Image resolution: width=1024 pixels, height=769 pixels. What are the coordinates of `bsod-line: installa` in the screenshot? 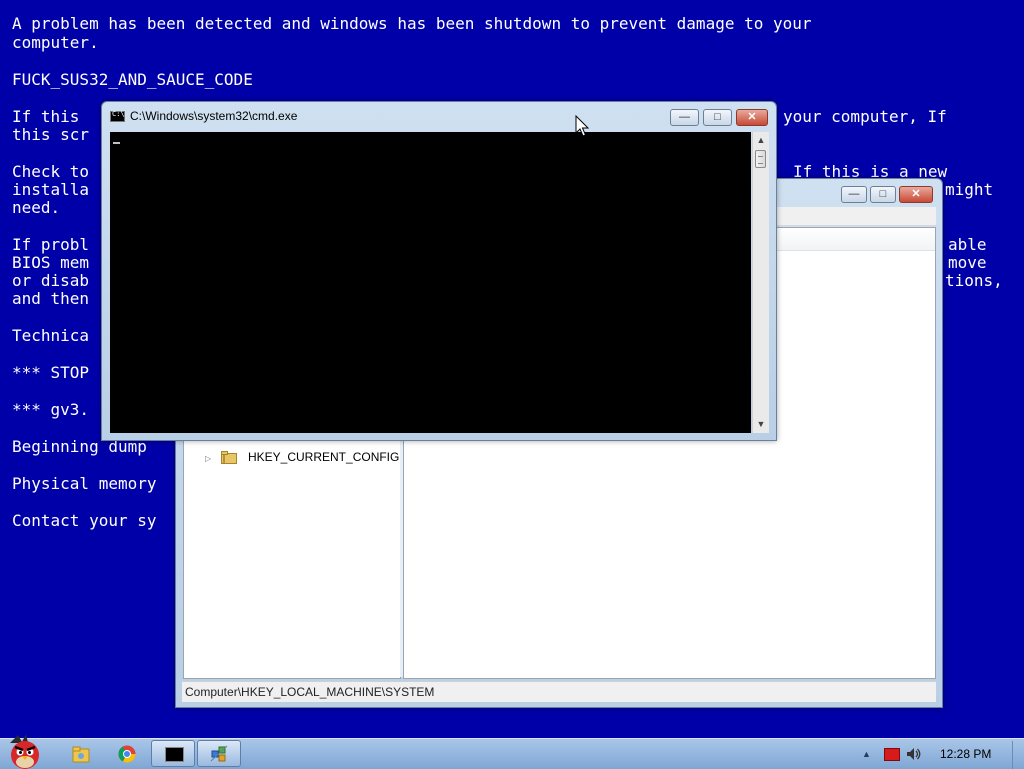 It's located at (51, 189).